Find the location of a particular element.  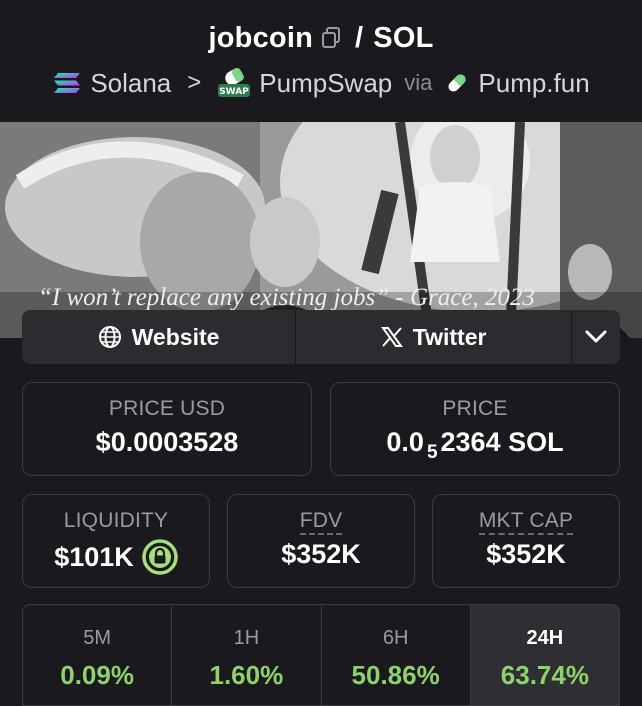

price-native-card: PRICE 0.0 5 2364 SOL is located at coordinates (475, 429).